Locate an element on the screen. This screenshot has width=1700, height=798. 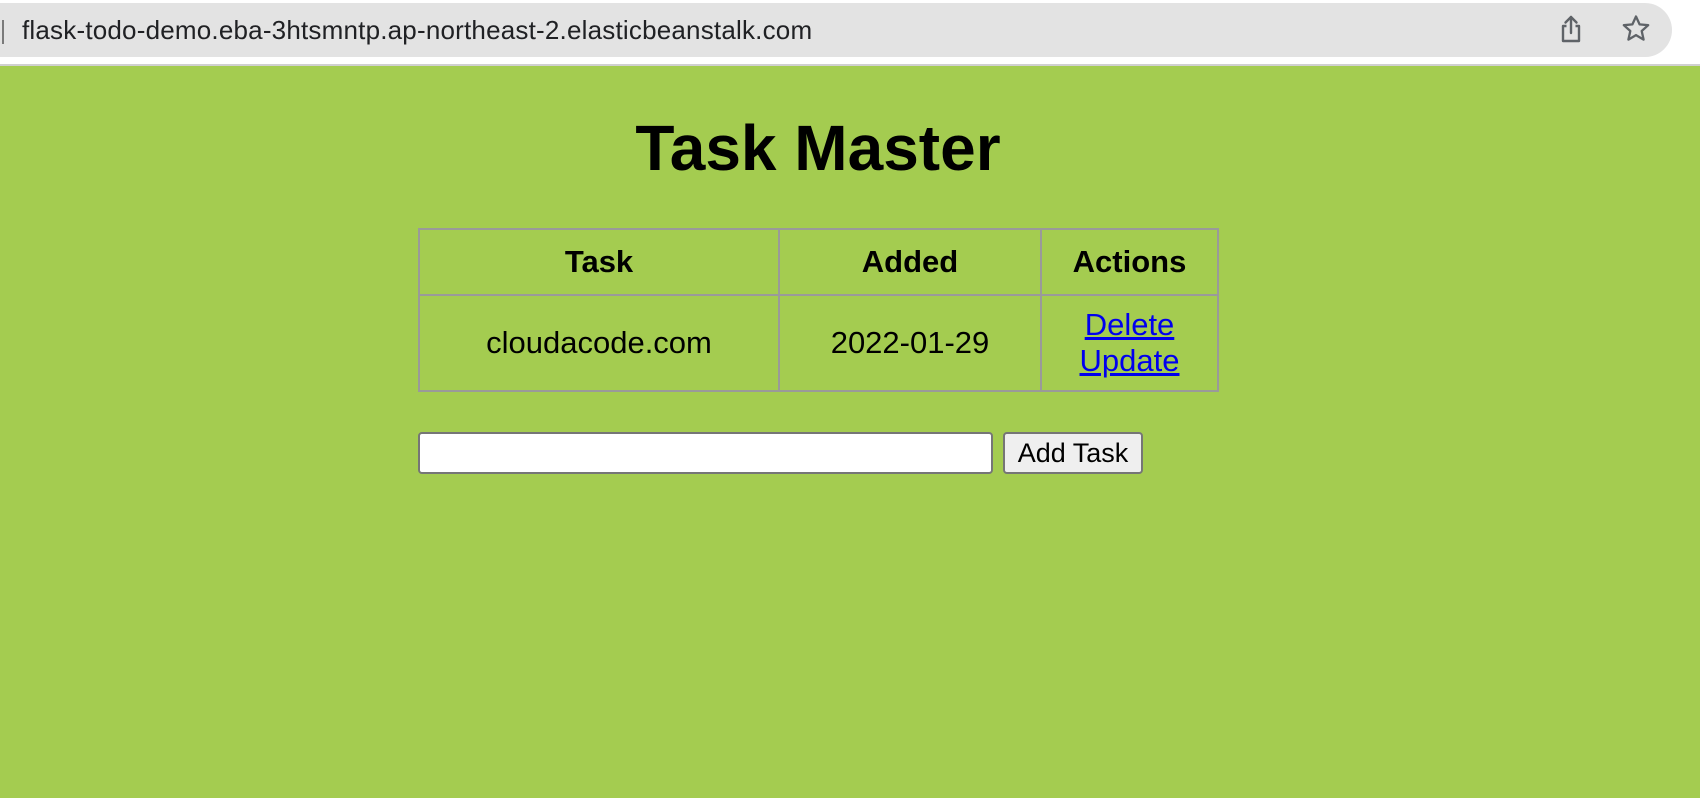
table-header-row: Task Added Actions is located at coordinates (818, 262).